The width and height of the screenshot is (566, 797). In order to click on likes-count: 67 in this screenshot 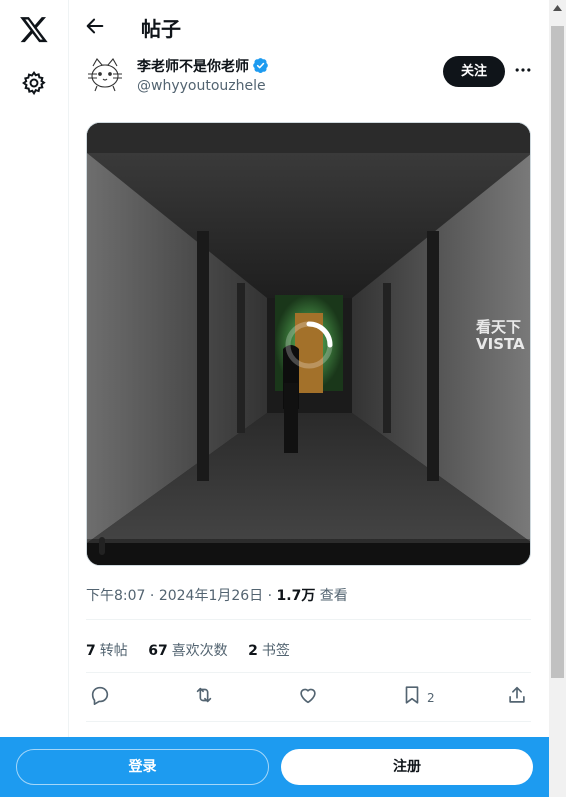, I will do `click(158, 651)`.